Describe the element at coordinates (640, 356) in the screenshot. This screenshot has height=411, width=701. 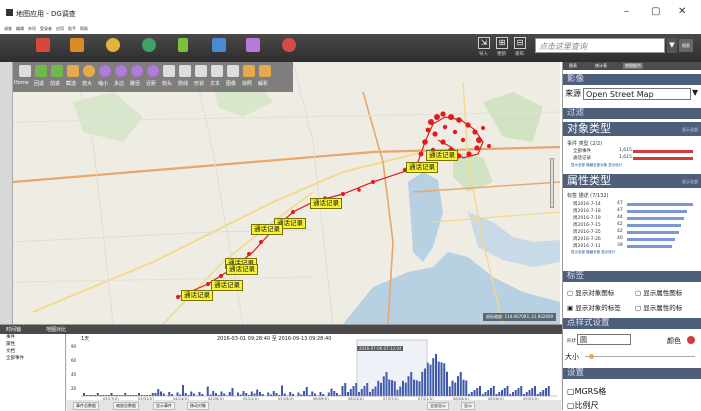
I see `size-slider` at that location.